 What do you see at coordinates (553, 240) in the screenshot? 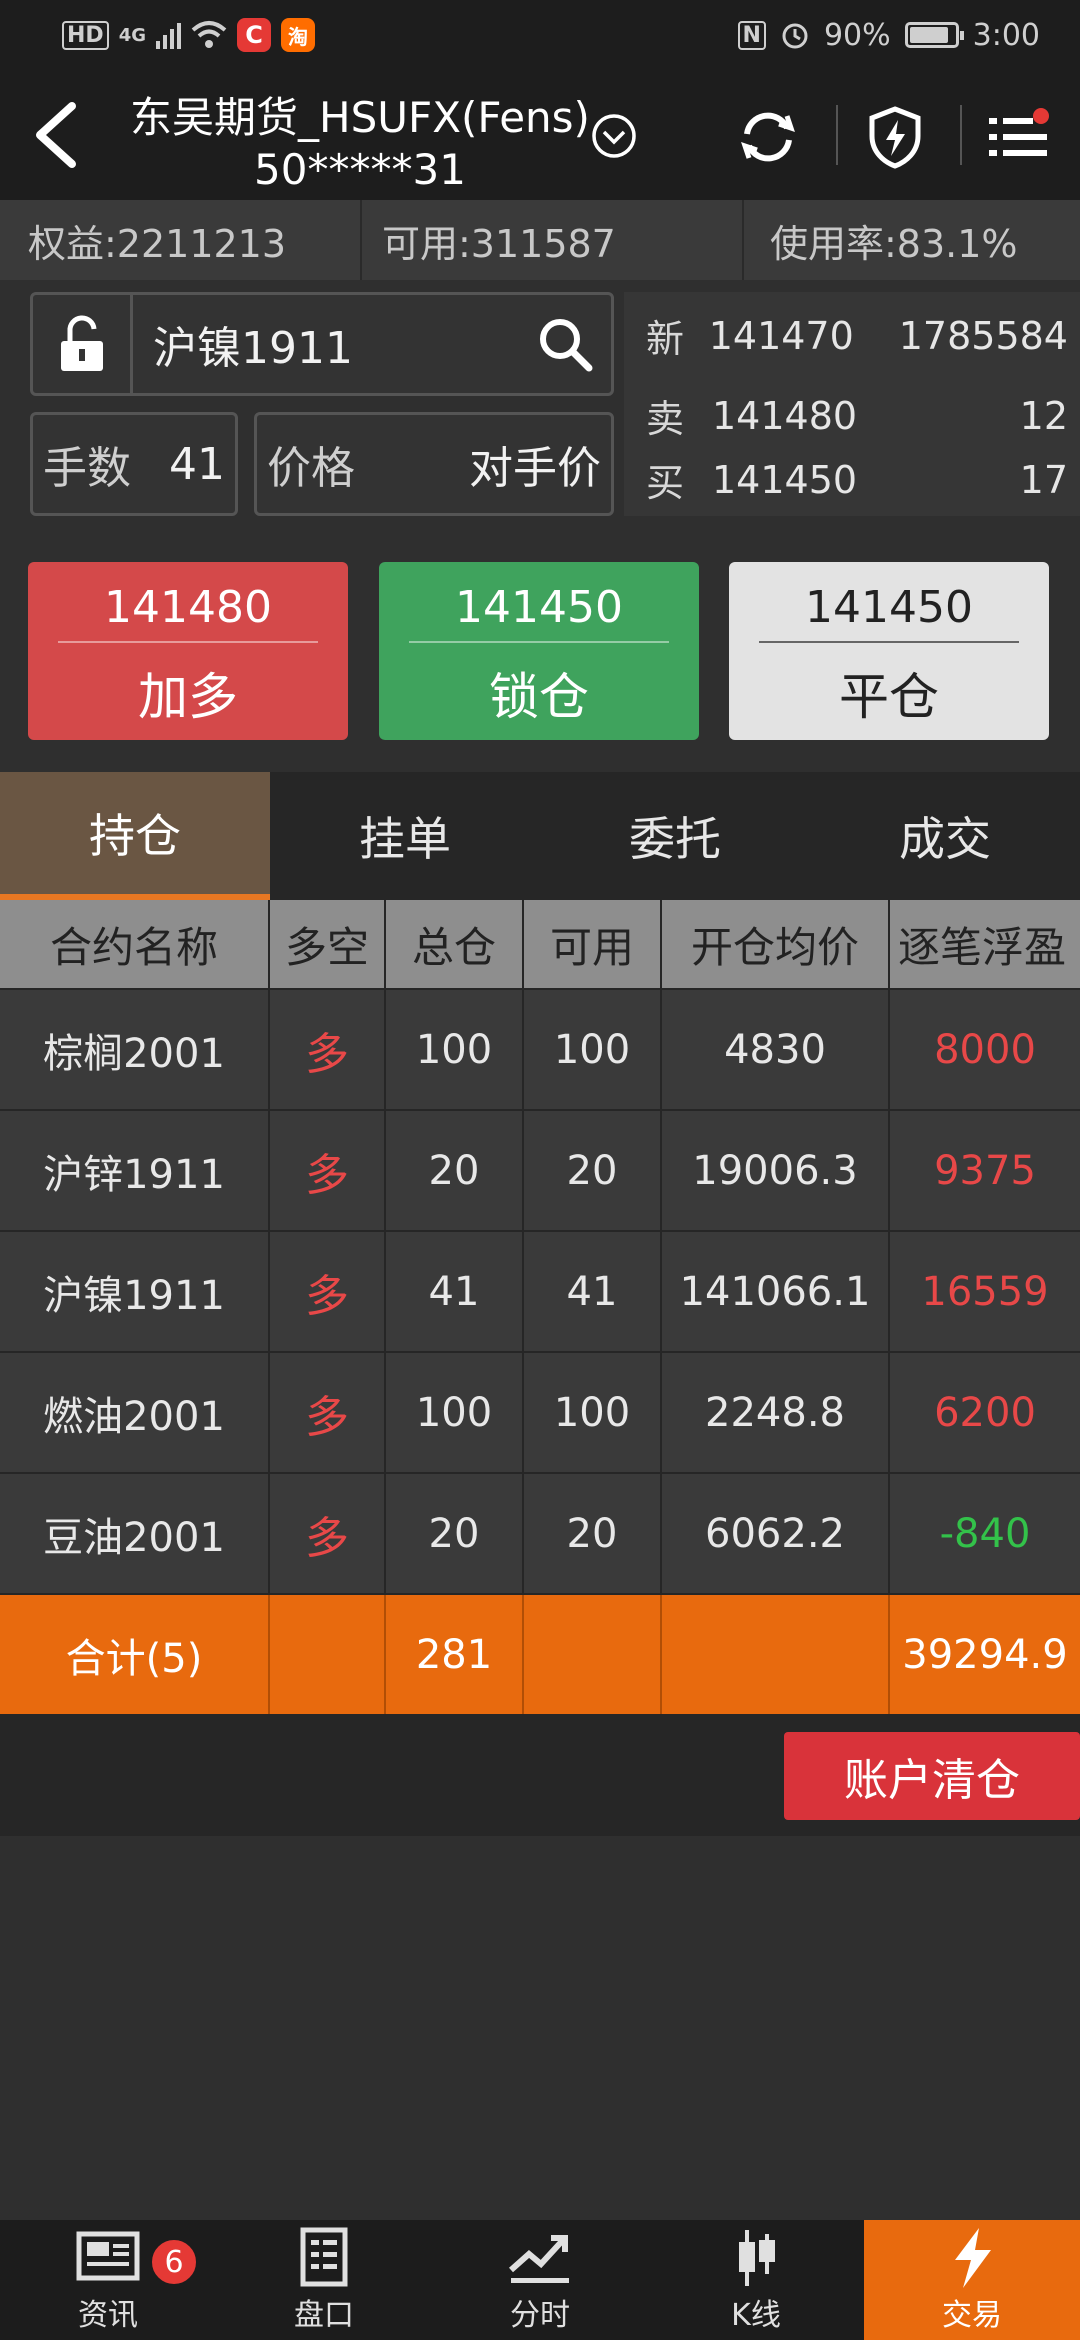
I see `available-funds: 可用:311587` at bounding box center [553, 240].